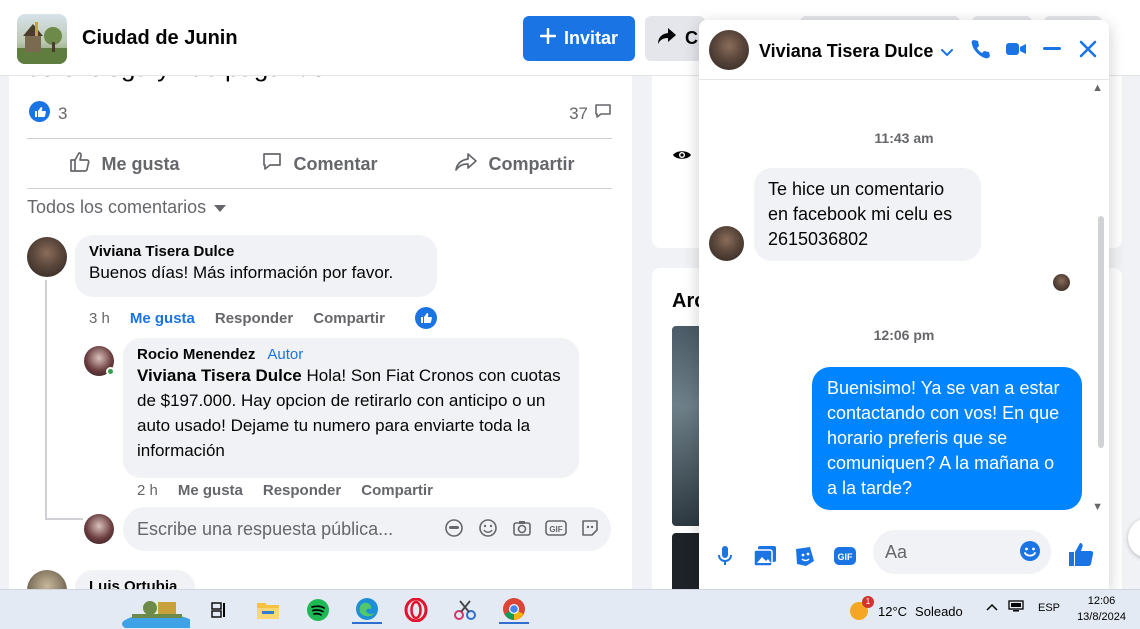  Describe the element at coordinates (514, 610) in the screenshot. I see `chrome-browser-icon` at that location.